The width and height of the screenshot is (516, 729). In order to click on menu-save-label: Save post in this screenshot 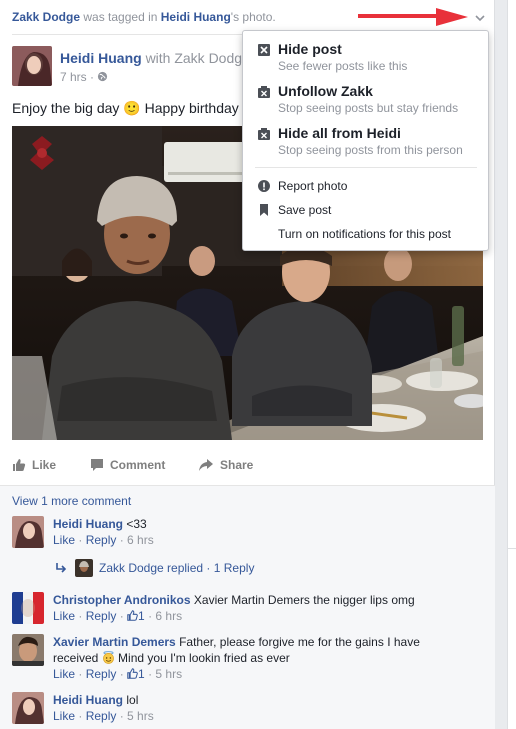, I will do `click(305, 210)`.